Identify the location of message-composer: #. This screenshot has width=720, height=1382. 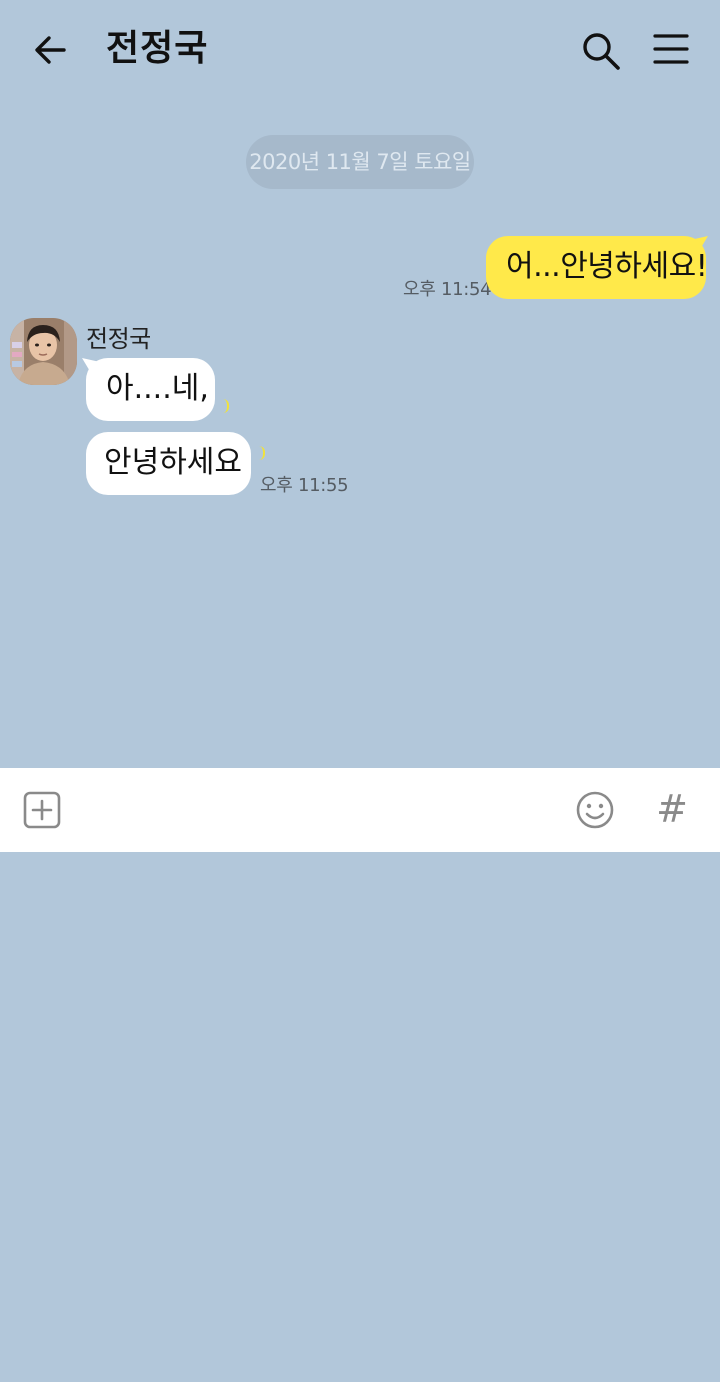
(360, 810).